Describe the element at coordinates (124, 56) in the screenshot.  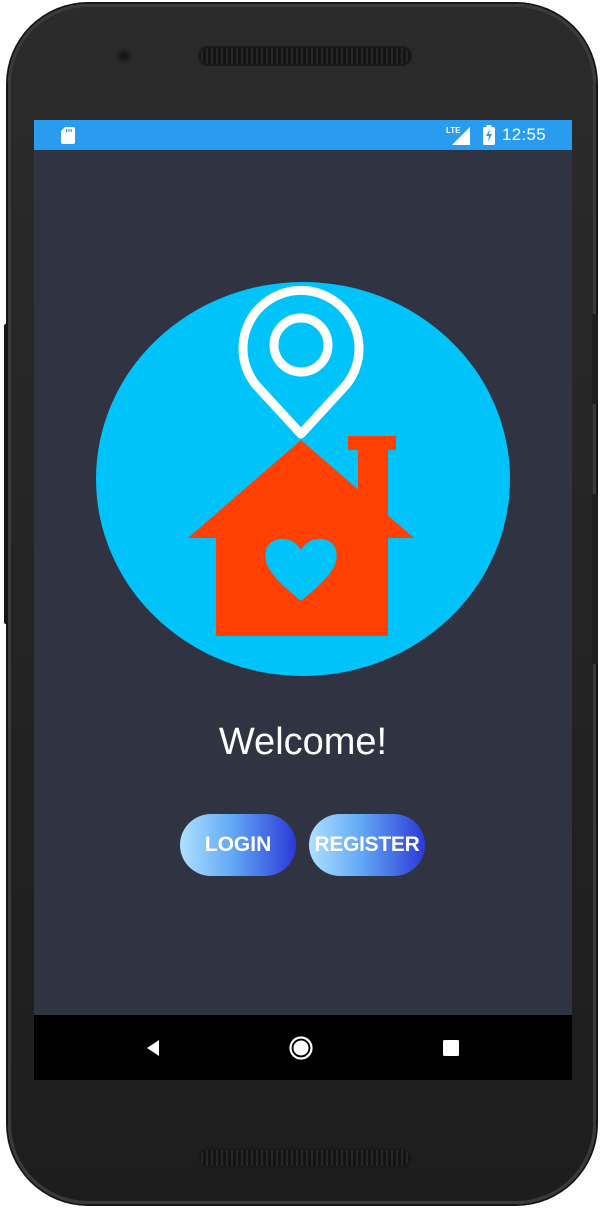
I see `front-camera` at that location.